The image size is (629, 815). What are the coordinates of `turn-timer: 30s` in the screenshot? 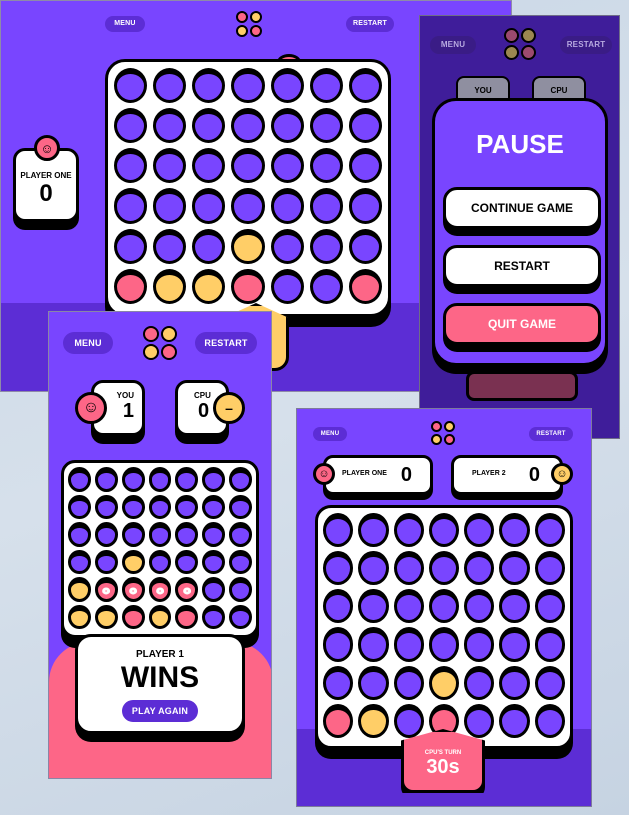 It's located at (443, 767).